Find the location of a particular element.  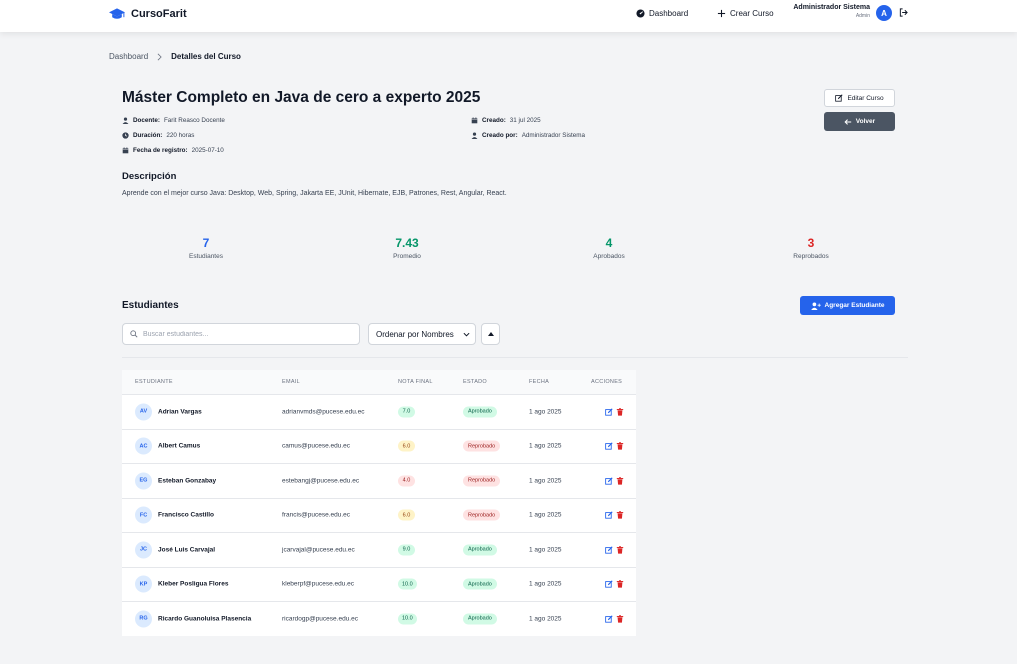

avatar: A is located at coordinates (884, 13).